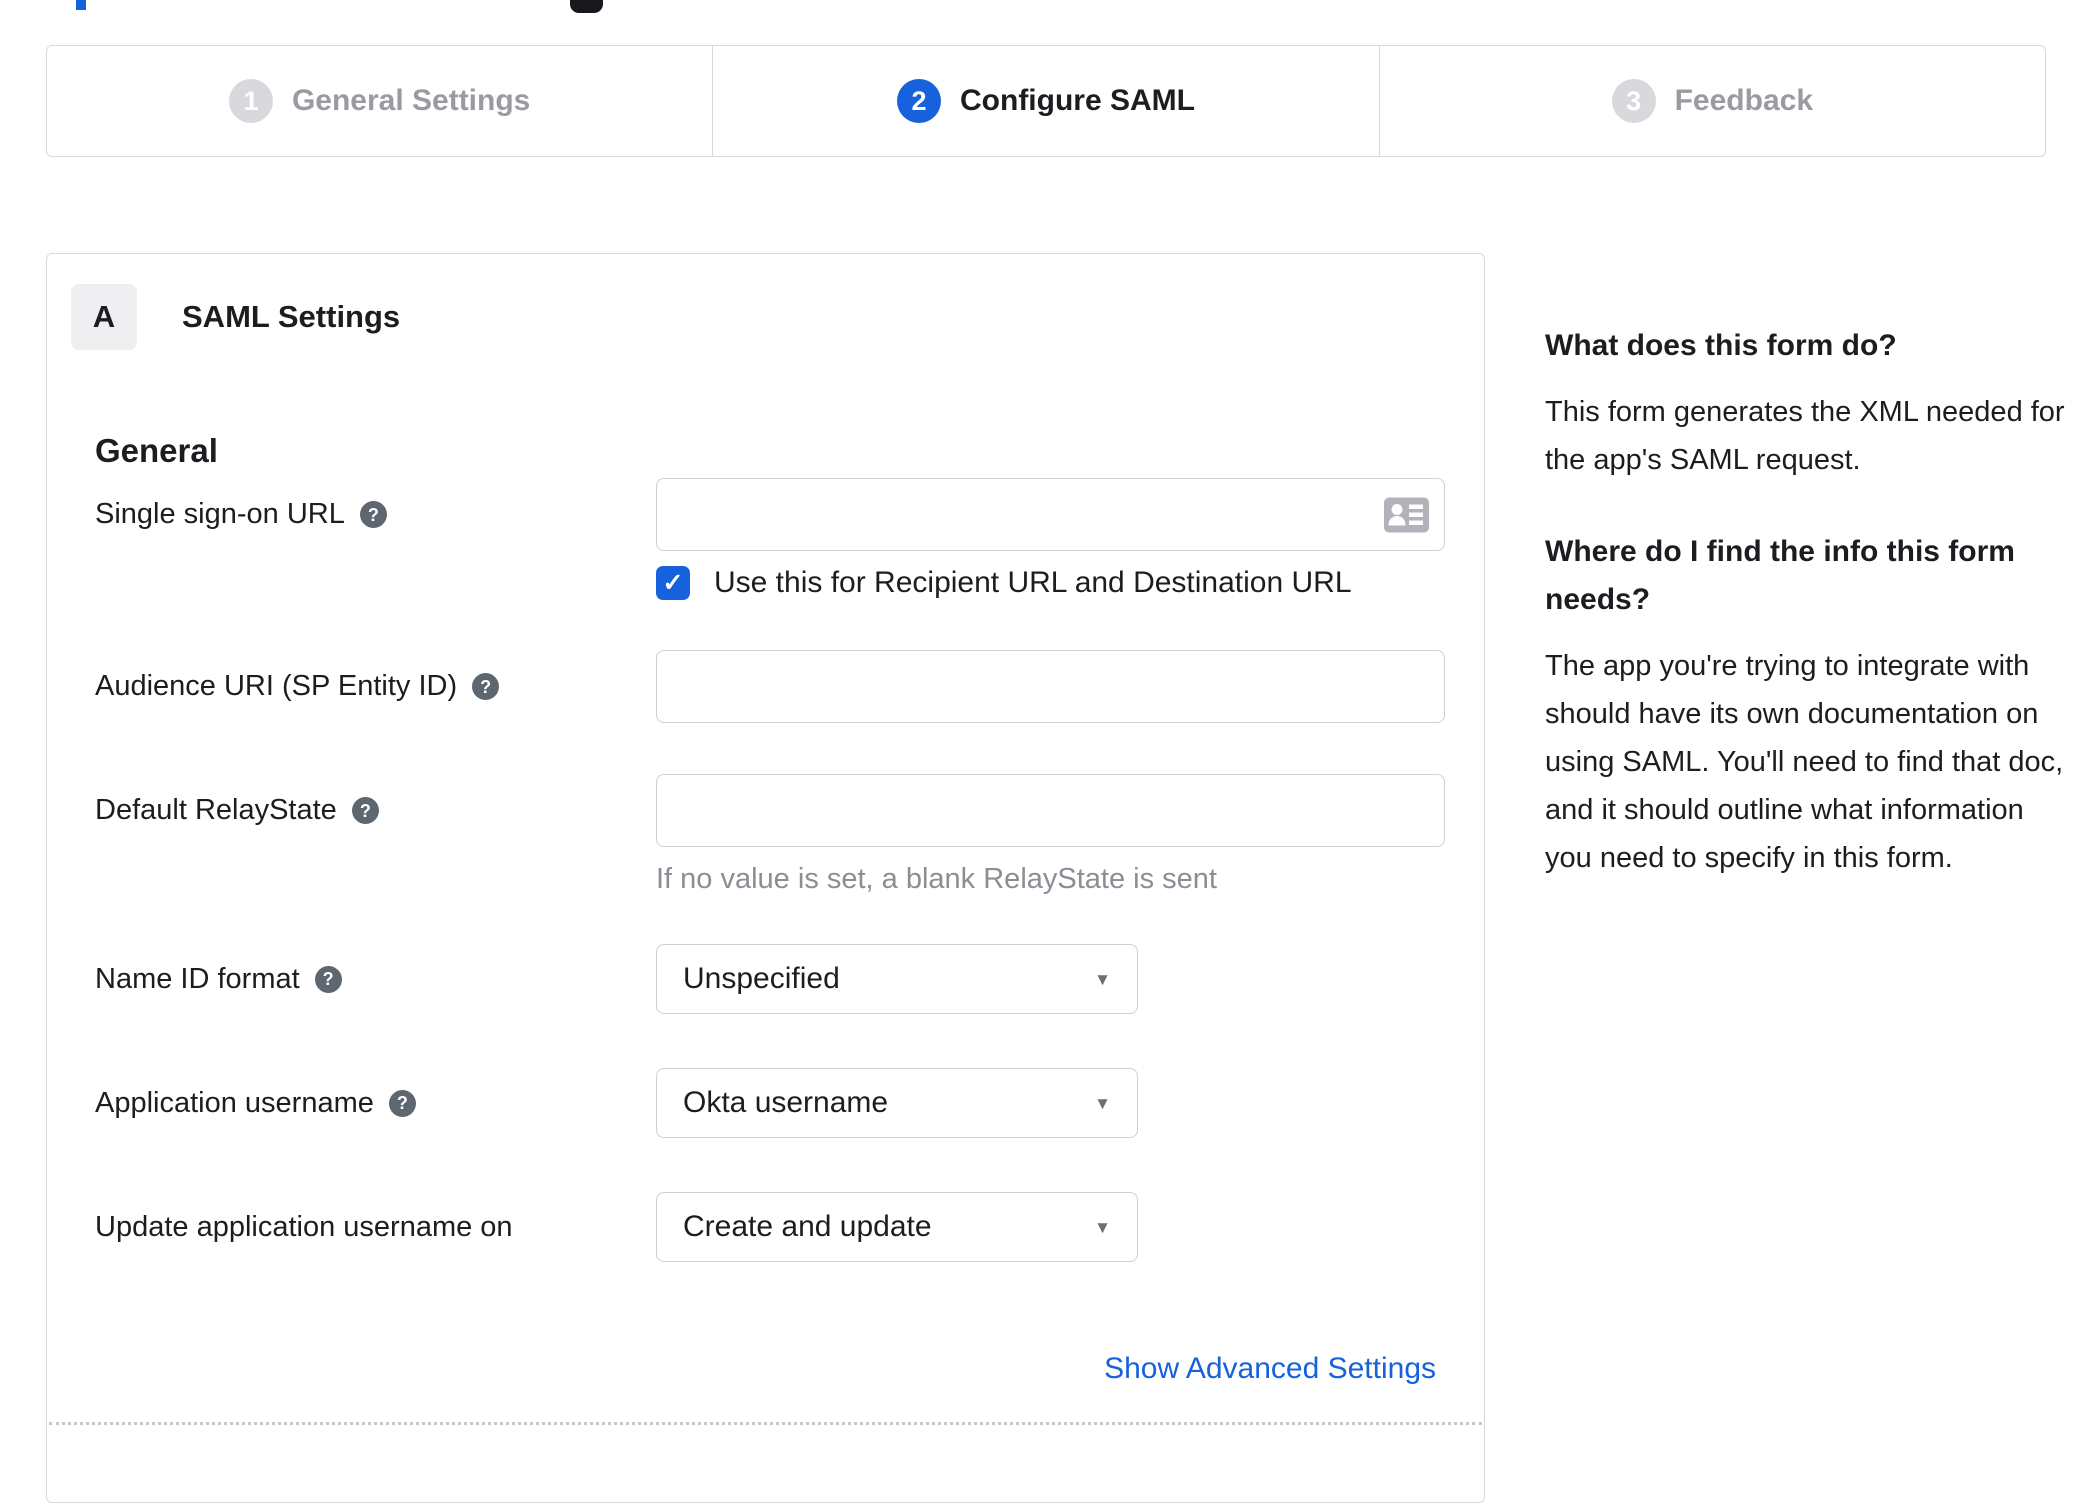 The height and width of the screenshot is (1503, 2092). I want to click on step-1-label: General Settings, so click(411, 100).